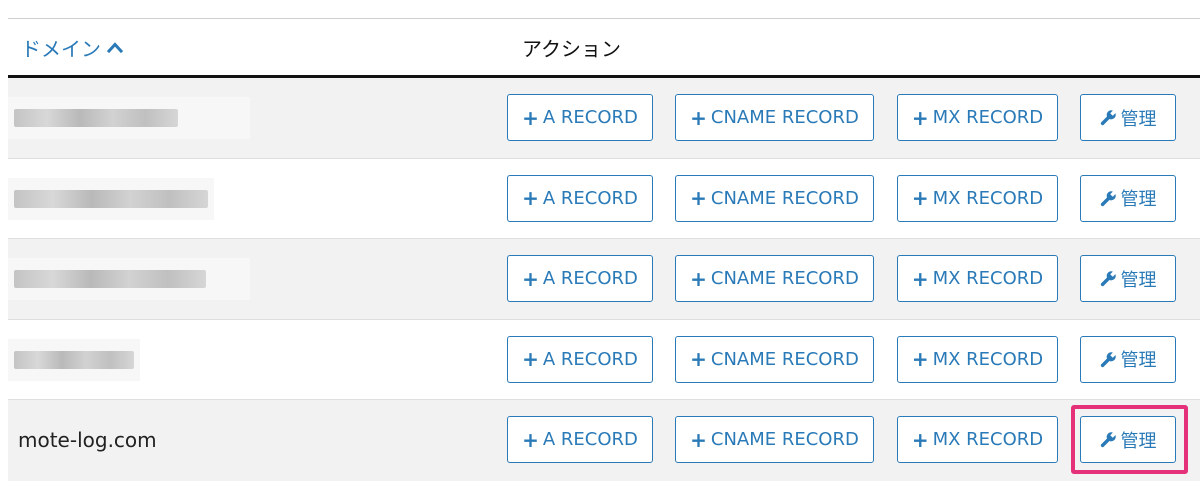  I want to click on domain-header-label: ドメイン, so click(61, 49).